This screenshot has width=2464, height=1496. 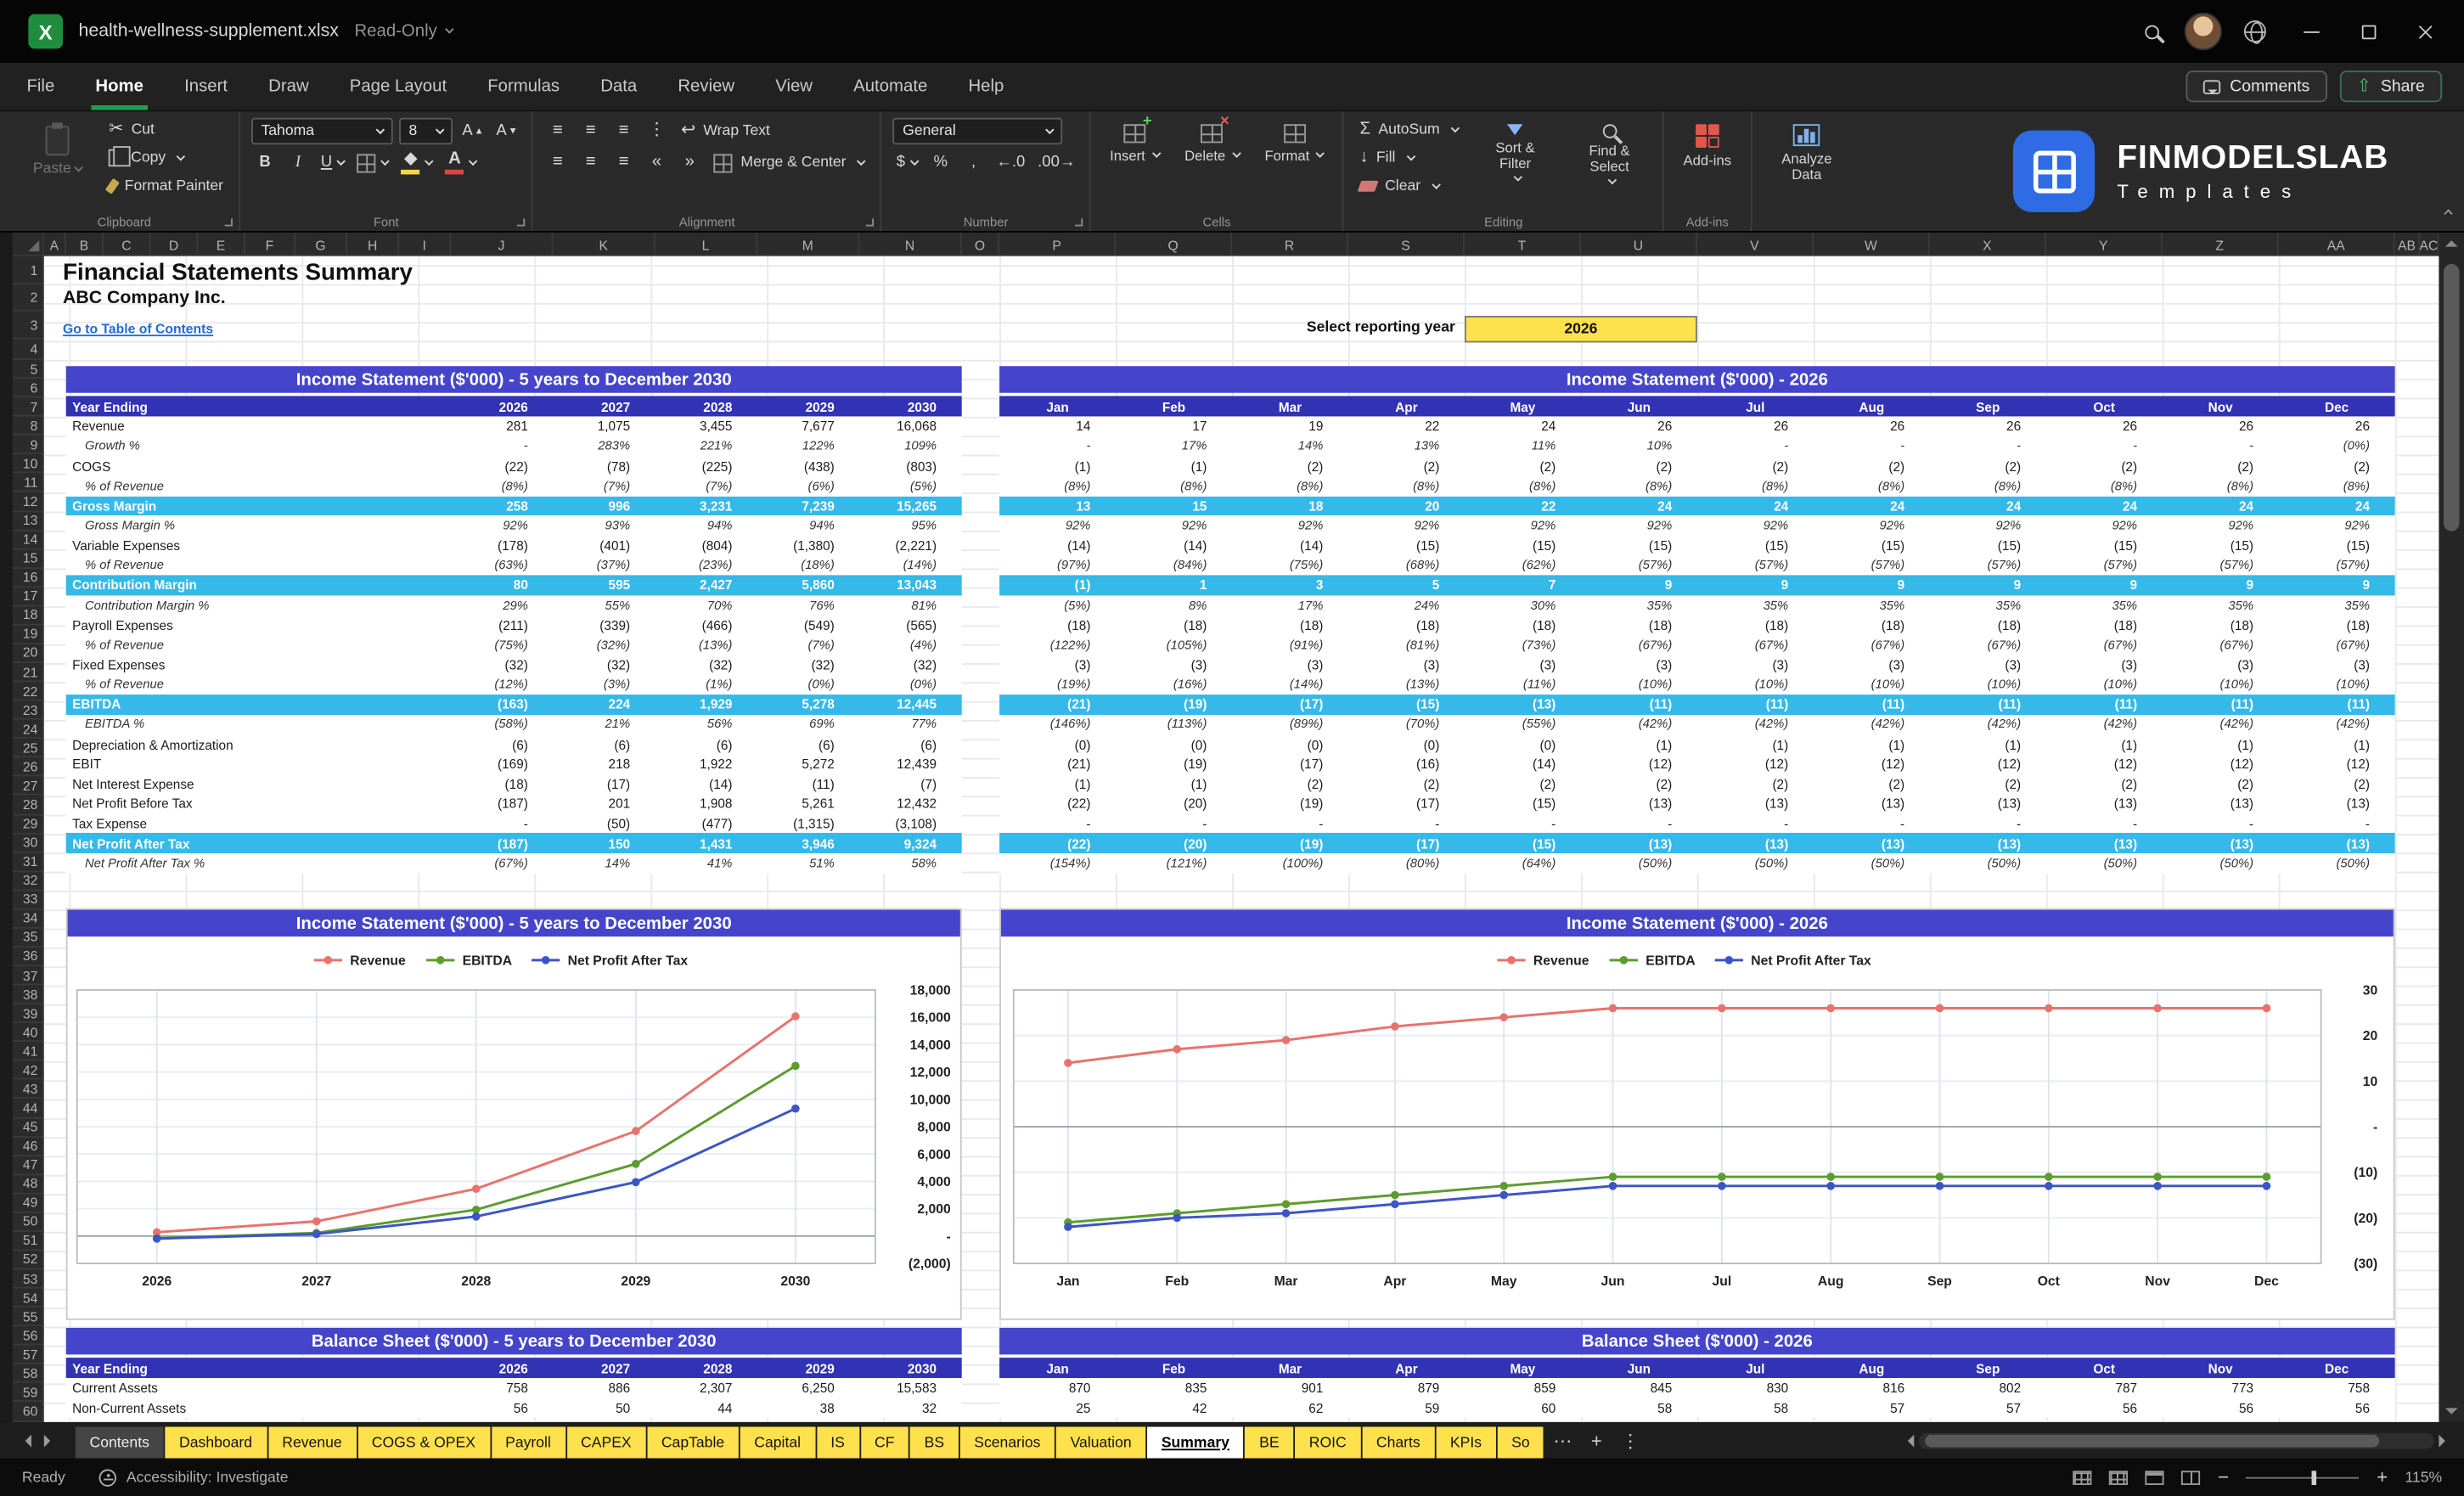 I want to click on sheet-tab-capital: Capital, so click(x=777, y=1442).